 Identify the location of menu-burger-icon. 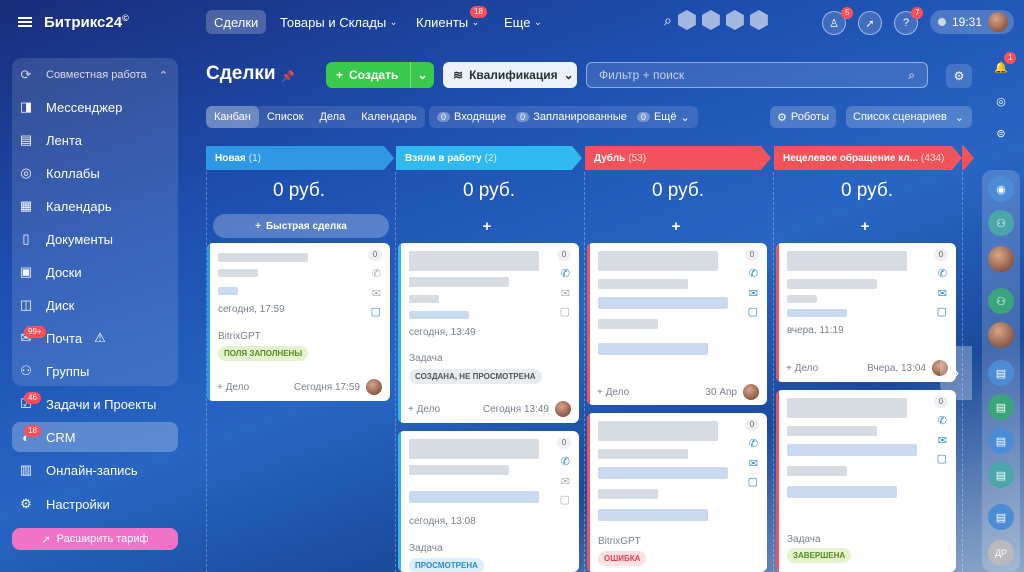
(25, 22).